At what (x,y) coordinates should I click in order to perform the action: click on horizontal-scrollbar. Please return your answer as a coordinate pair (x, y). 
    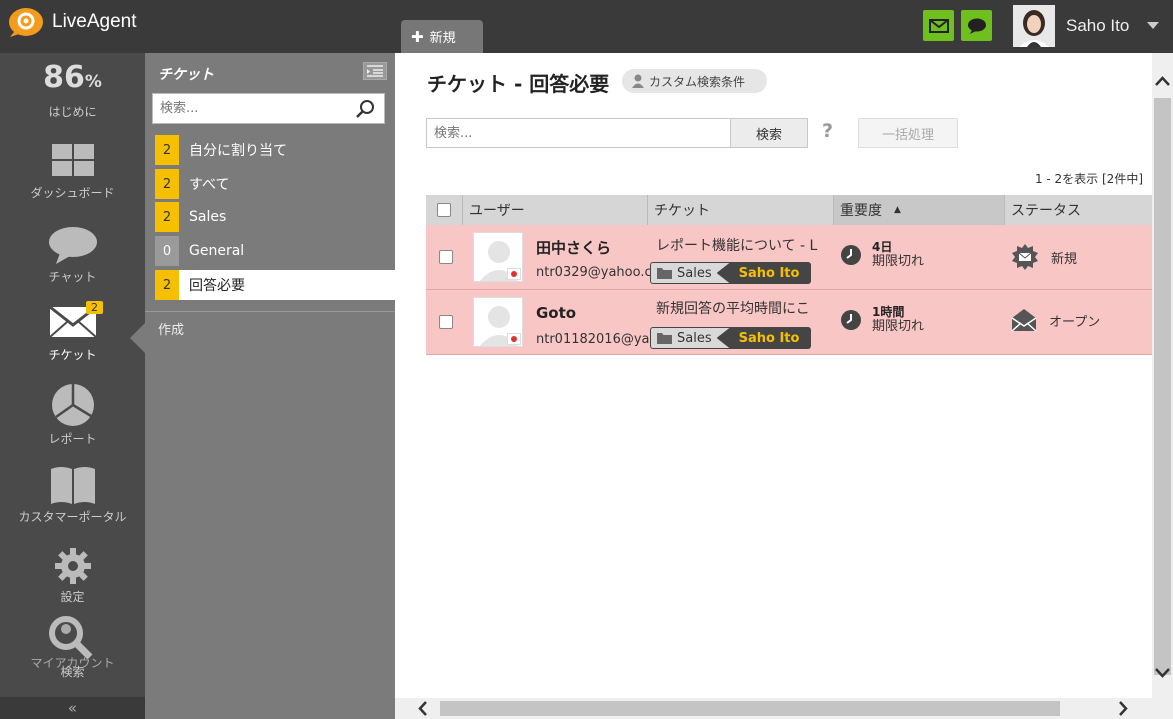
    Looking at the image, I should click on (784, 708).